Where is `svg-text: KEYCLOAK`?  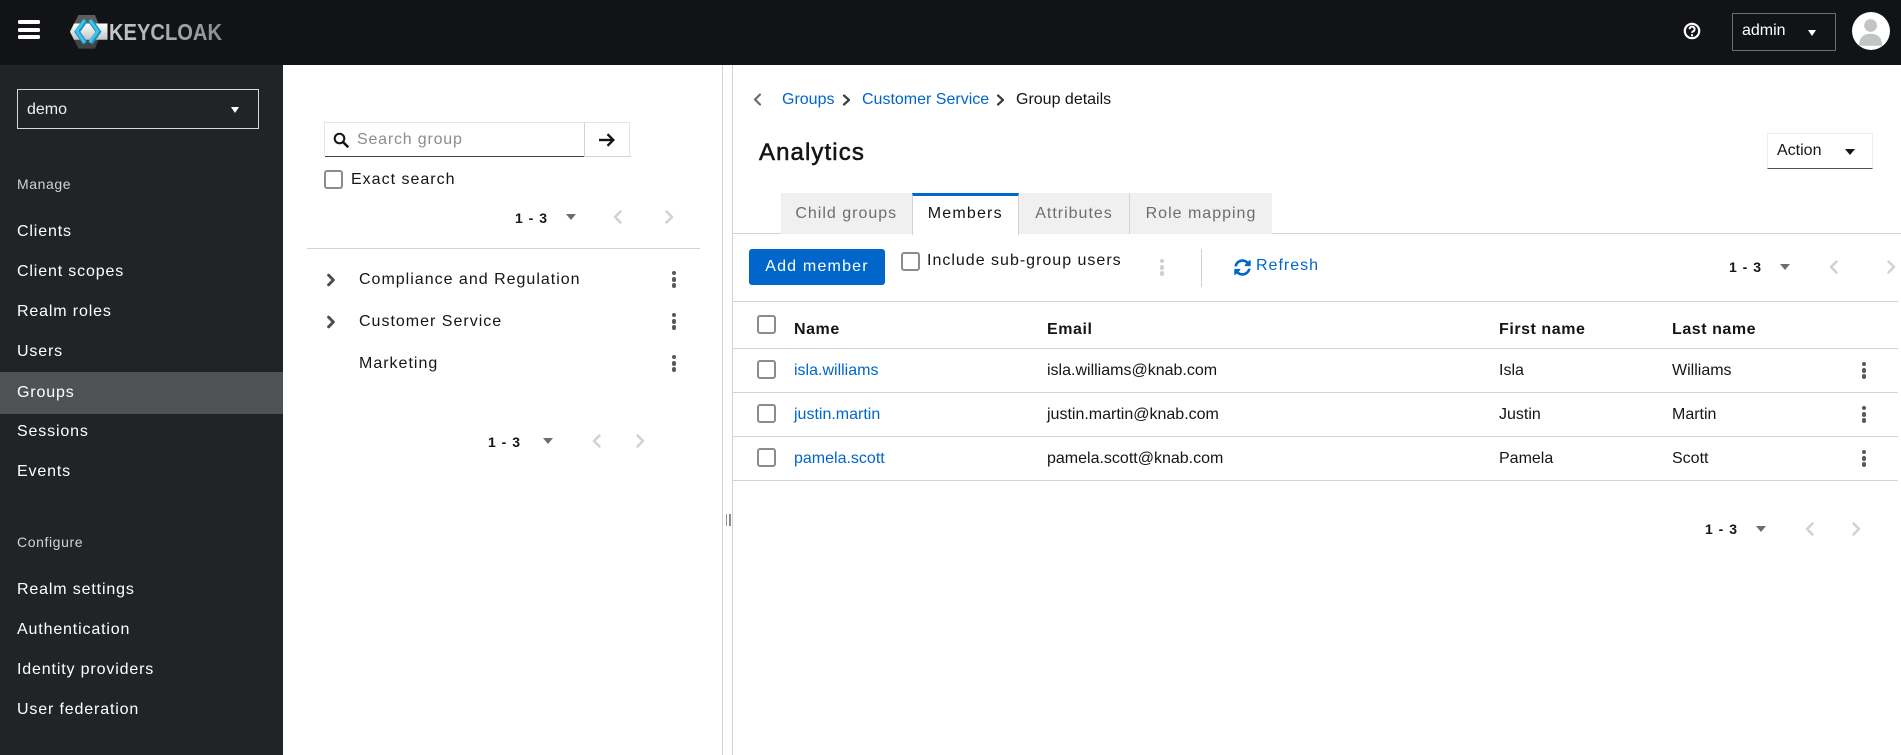 svg-text: KEYCLOAK is located at coordinates (165, 32).